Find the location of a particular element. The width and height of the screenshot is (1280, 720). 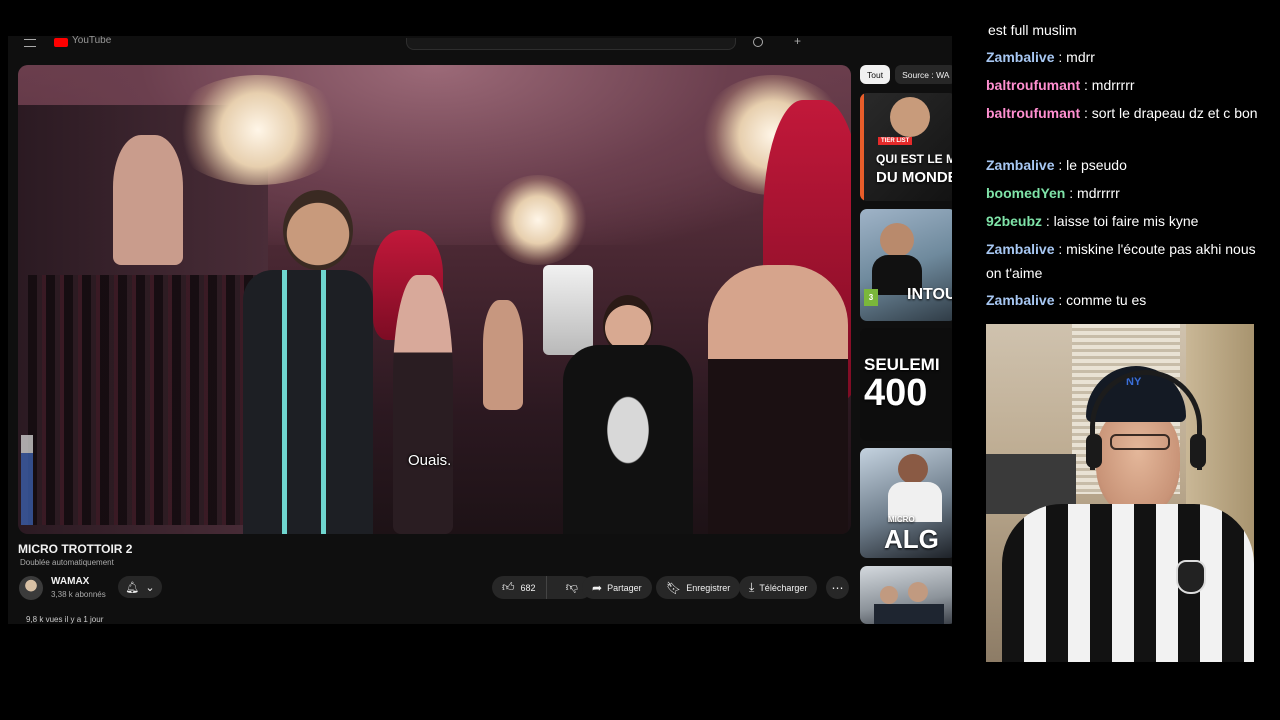

channel-subscribers: 3,38 k abonnés is located at coordinates (78, 594).